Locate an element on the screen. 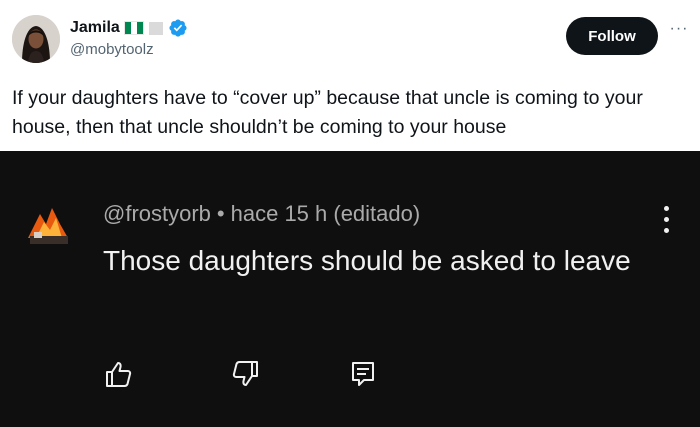 The height and width of the screenshot is (427, 700). author-block: Jamila @mobytoolz is located at coordinates (129, 37).